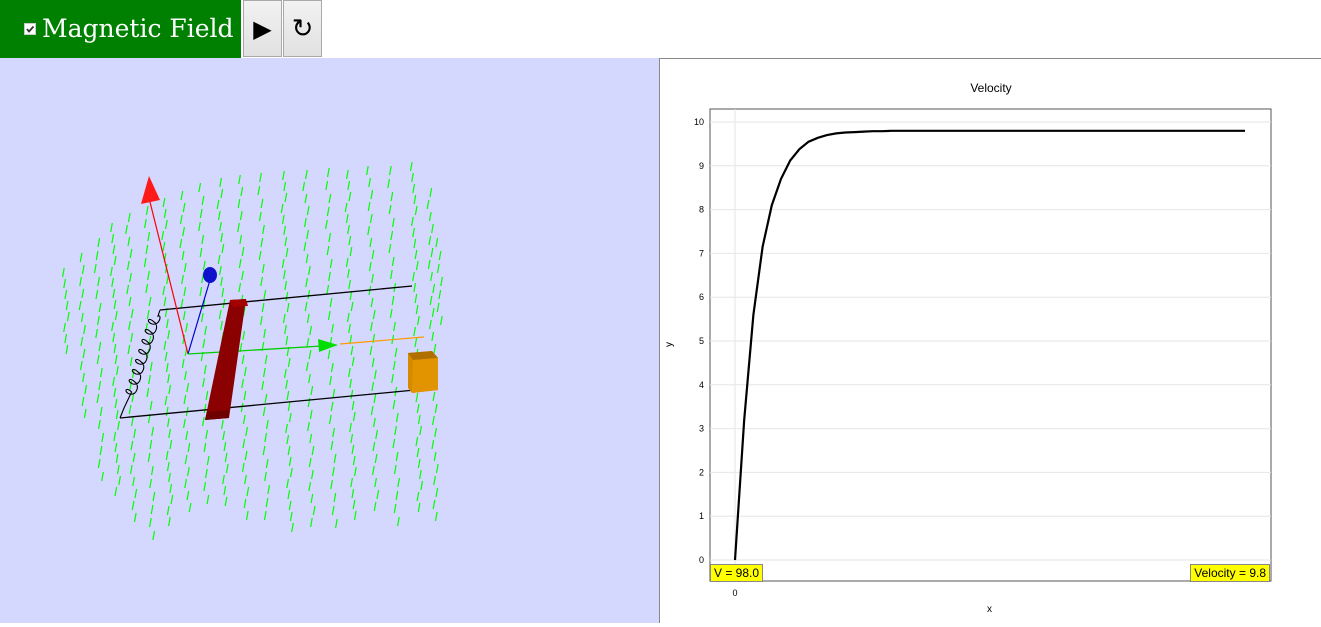 The width and height of the screenshot is (1321, 627). I want to click on play-button: ▶, so click(262, 28).